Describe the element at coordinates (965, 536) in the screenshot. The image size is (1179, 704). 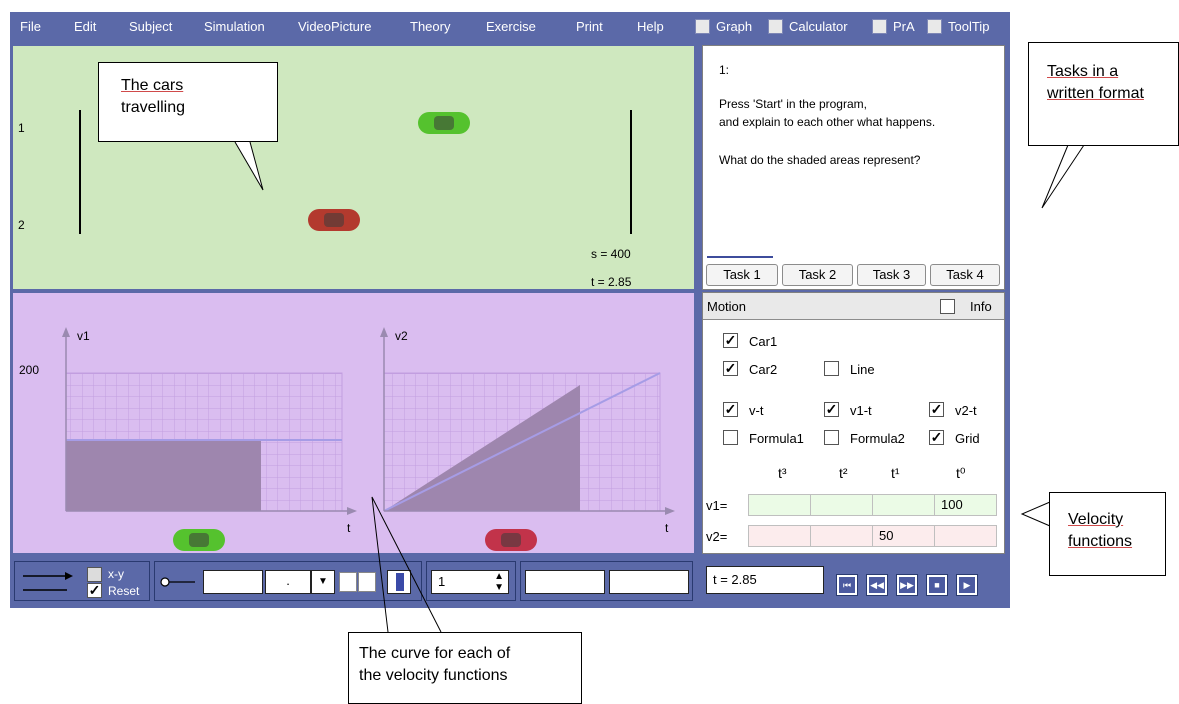
I see `v2-t0-cell` at that location.